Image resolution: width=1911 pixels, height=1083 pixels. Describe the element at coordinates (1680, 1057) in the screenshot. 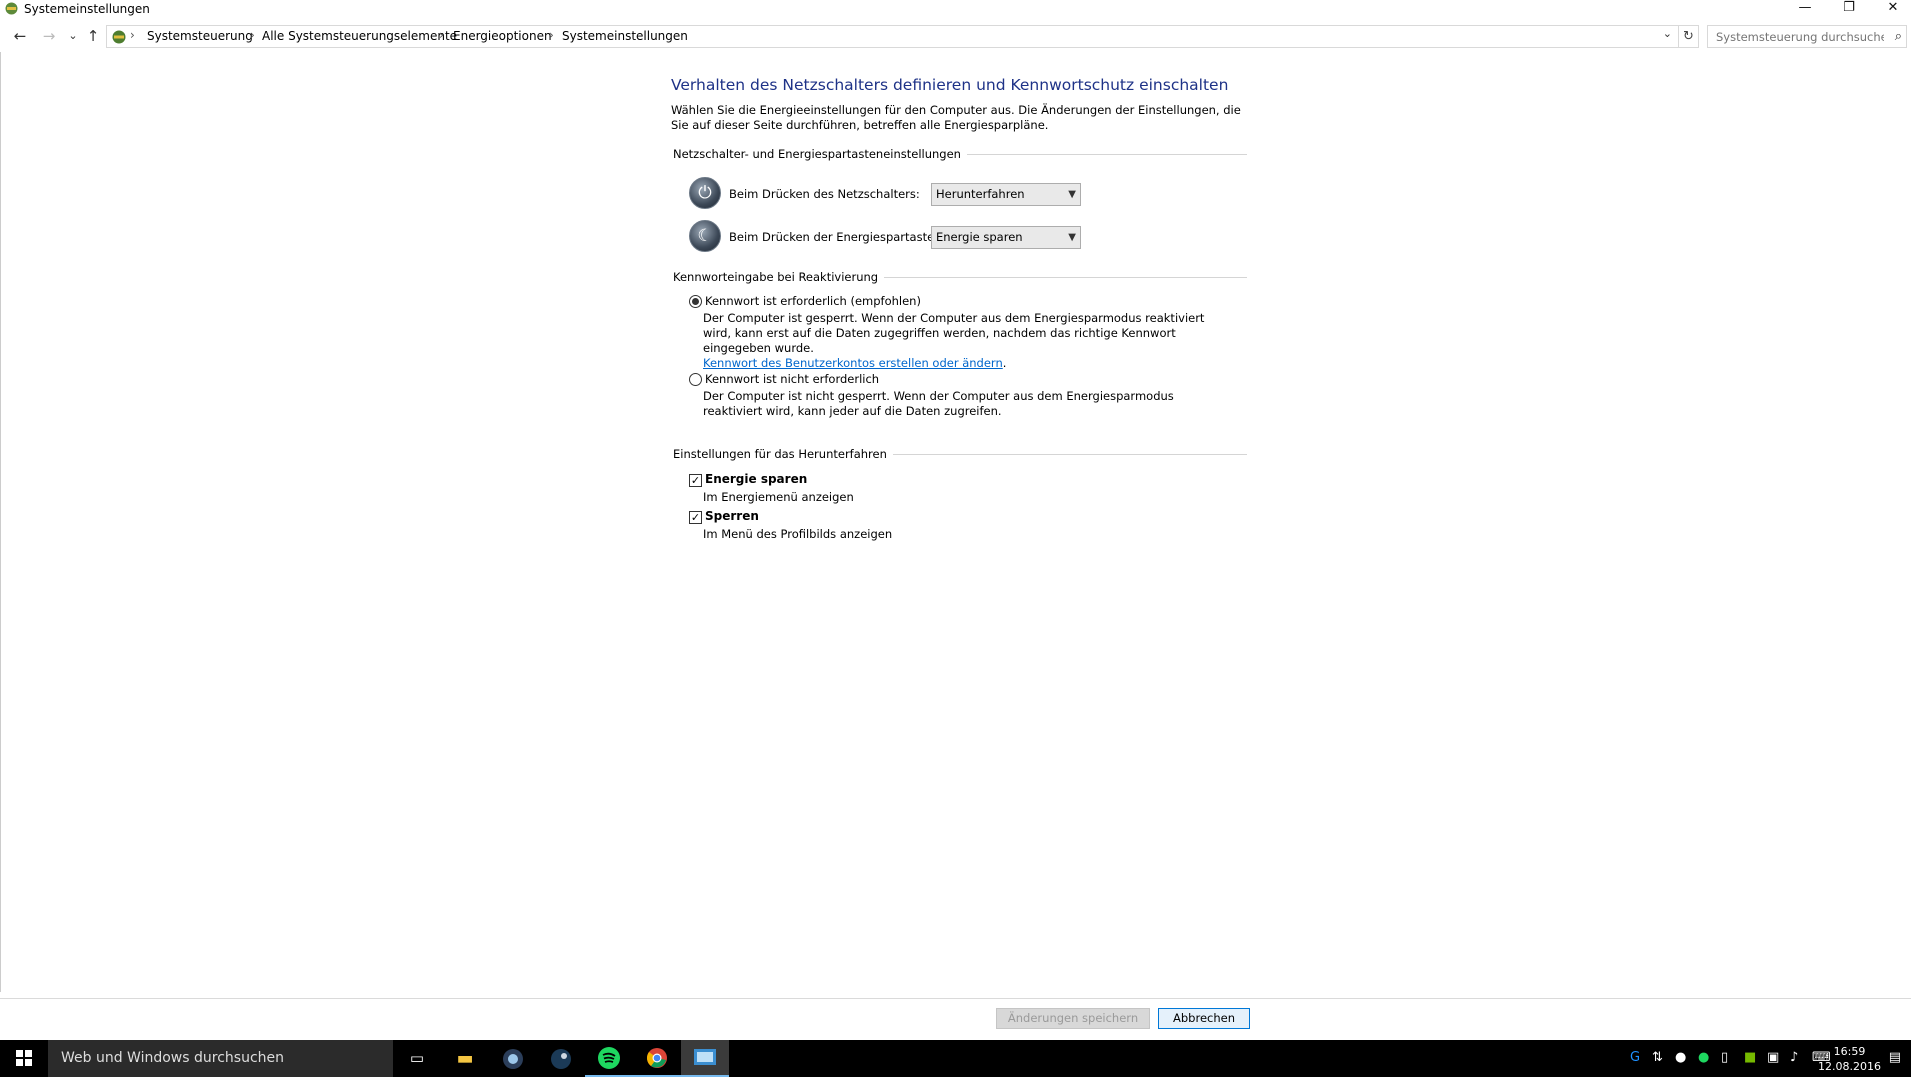

I see `steam-tray-icon: ●` at that location.